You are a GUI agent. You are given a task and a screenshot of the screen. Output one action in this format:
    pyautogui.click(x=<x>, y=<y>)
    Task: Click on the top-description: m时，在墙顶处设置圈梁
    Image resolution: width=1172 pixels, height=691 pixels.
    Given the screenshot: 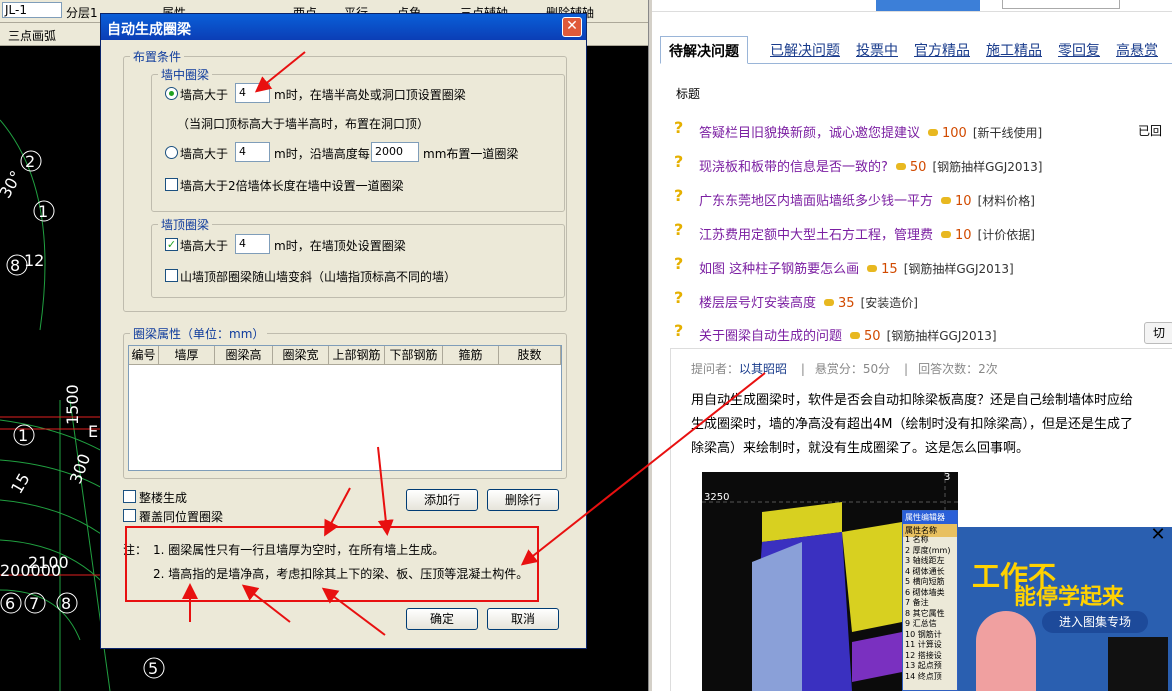 What is the action you would take?
    pyautogui.click(x=340, y=246)
    